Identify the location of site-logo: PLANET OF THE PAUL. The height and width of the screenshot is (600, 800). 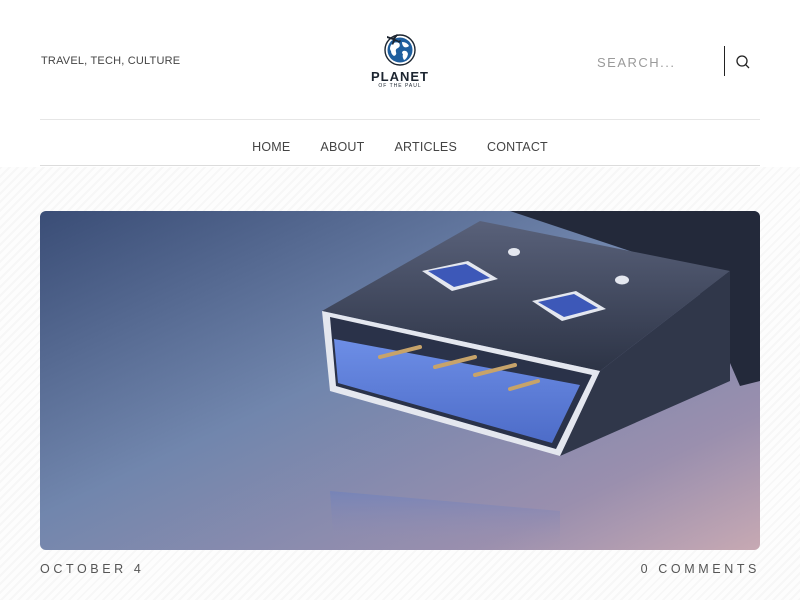
(400, 64).